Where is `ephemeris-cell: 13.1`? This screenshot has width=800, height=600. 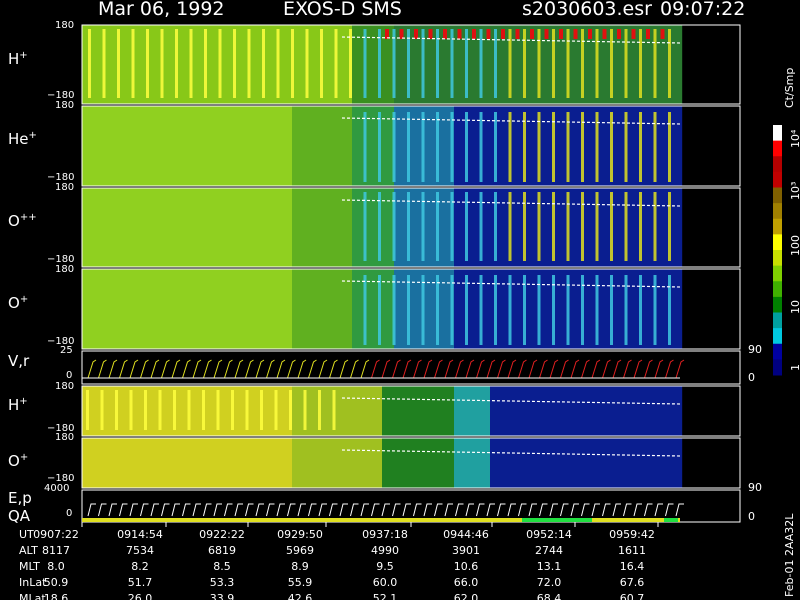
ephemeris-cell: 13.1 is located at coordinates (549, 566).